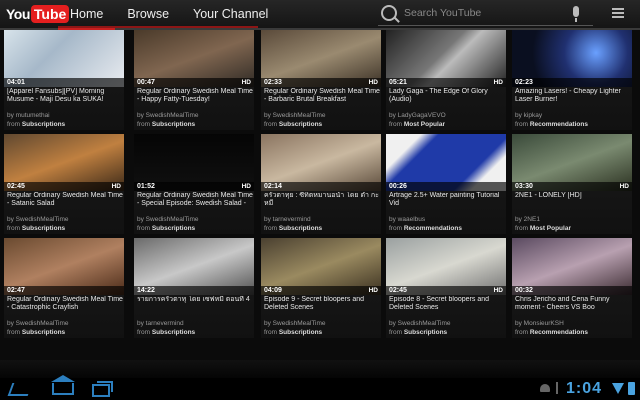 This screenshot has width=640, height=400. I want to click on thumbnail-overlay: 02:47, so click(64, 290).